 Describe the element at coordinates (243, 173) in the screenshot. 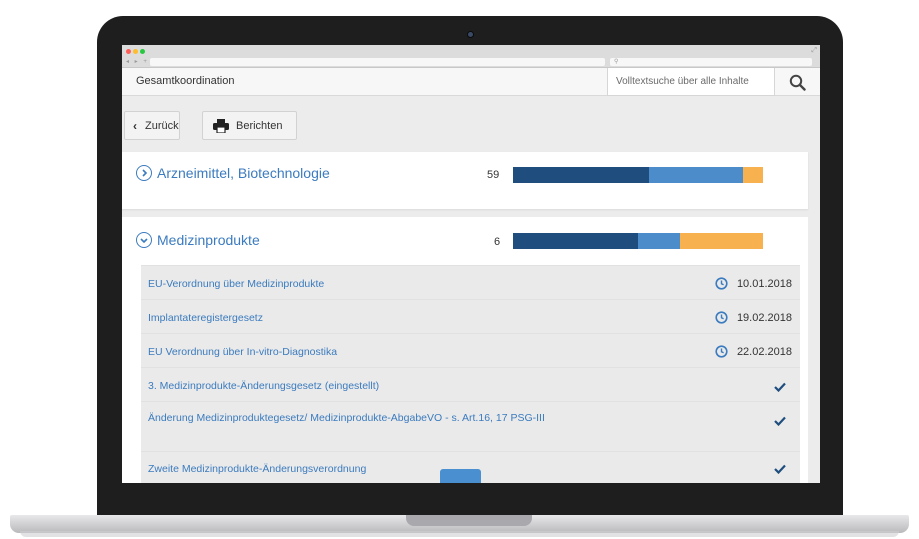

I see `category-name: Arzneimittel, Biotechnologie` at that location.